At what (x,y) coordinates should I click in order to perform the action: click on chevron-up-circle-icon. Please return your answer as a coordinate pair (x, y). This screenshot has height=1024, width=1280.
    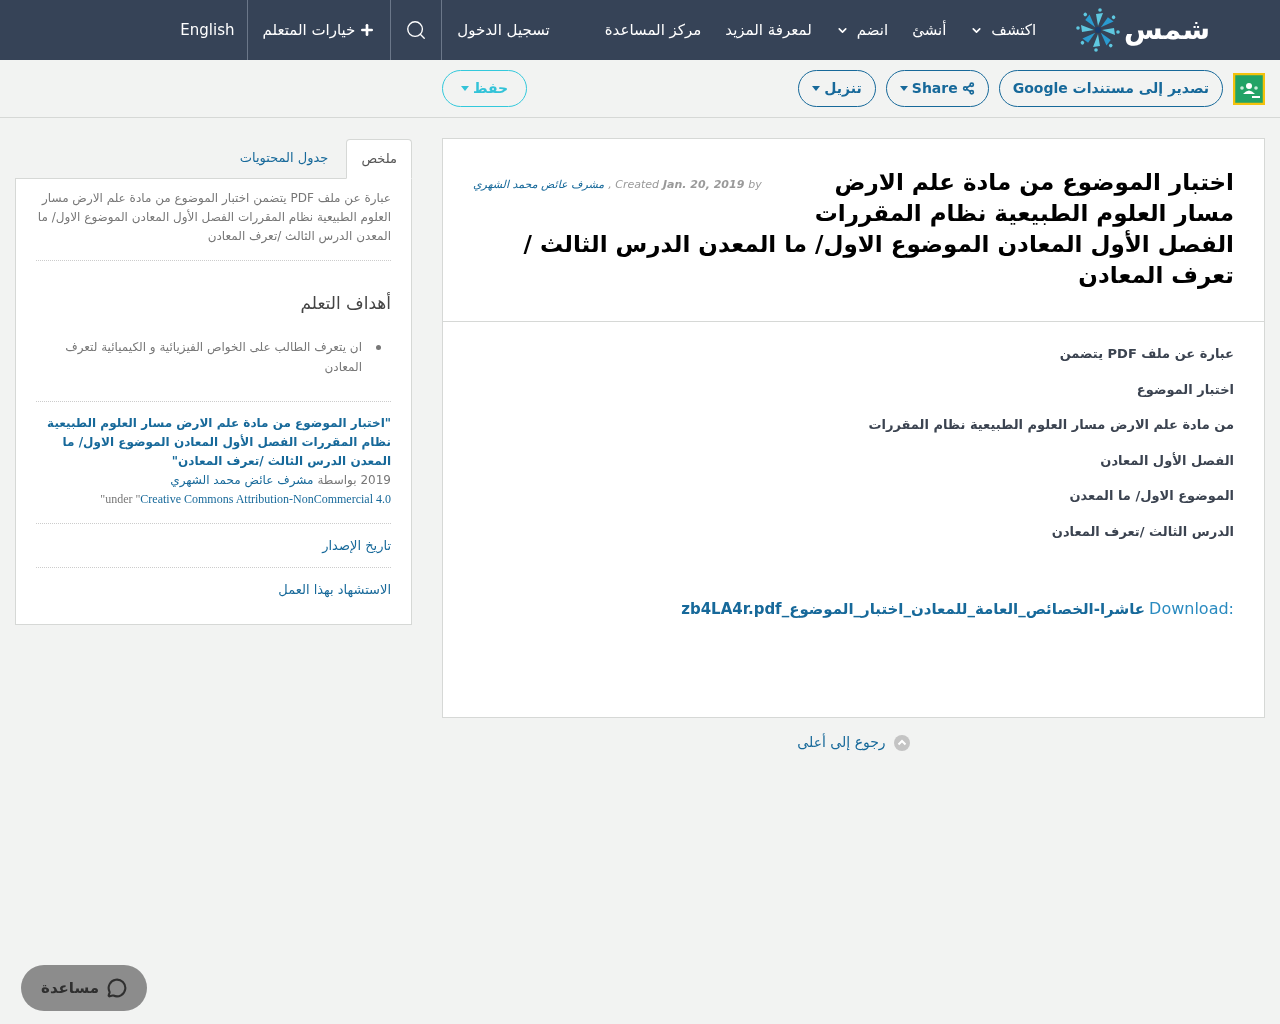
    Looking at the image, I should click on (901, 742).